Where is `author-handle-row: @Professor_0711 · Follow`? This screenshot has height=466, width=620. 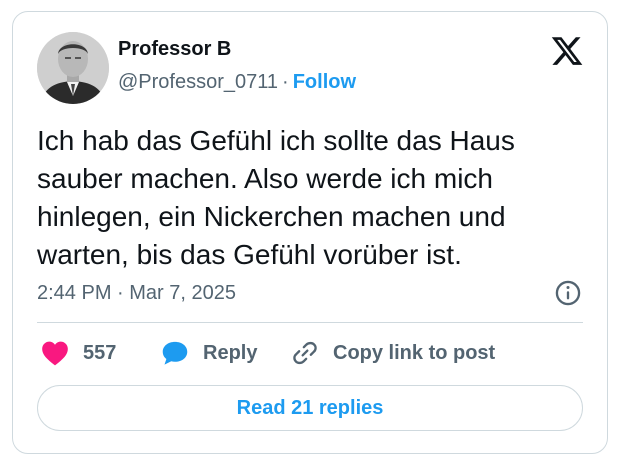
author-handle-row: @Professor_0711 · Follow is located at coordinates (237, 82).